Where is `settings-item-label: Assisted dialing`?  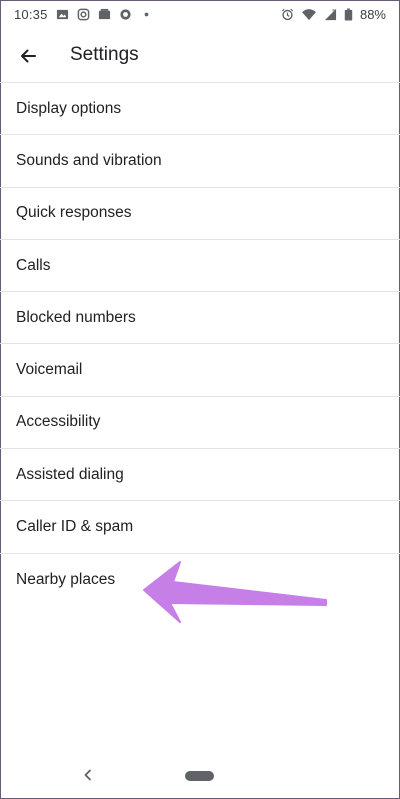 settings-item-label: Assisted dialing is located at coordinates (70, 474).